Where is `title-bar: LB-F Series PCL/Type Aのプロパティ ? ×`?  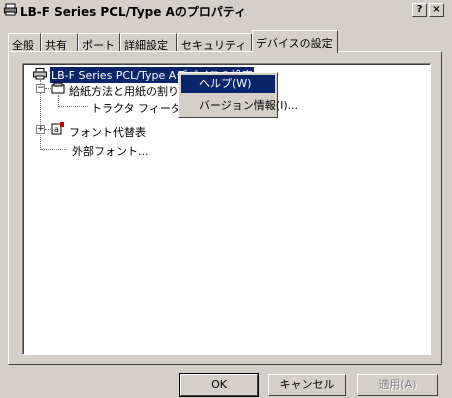
title-bar: LB-F Series PCL/Type Aのプロパティ ? × is located at coordinates (226, 10).